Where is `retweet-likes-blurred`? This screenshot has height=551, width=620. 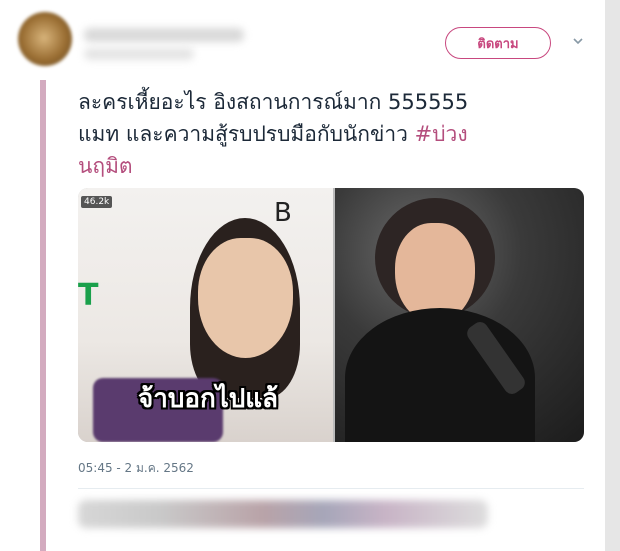 retweet-likes-blurred is located at coordinates (283, 514).